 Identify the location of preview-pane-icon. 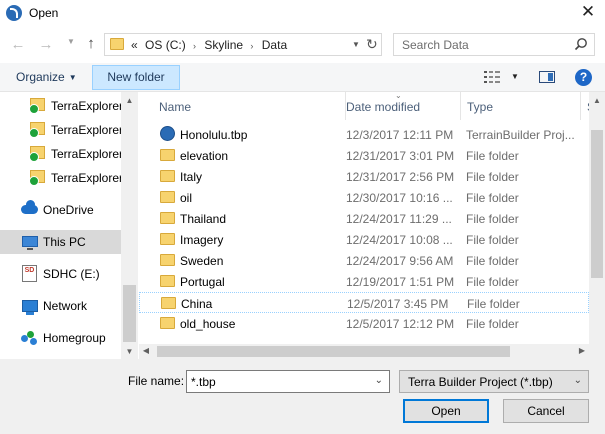
(547, 77).